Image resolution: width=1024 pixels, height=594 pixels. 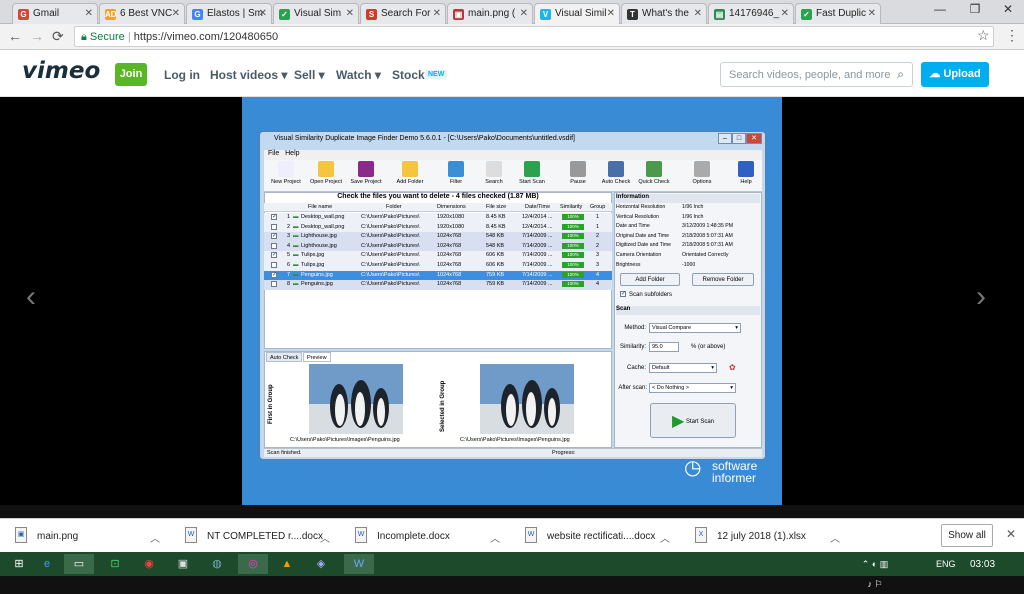 I want to click on col-dimensions: Dimensions, so click(x=451, y=207).